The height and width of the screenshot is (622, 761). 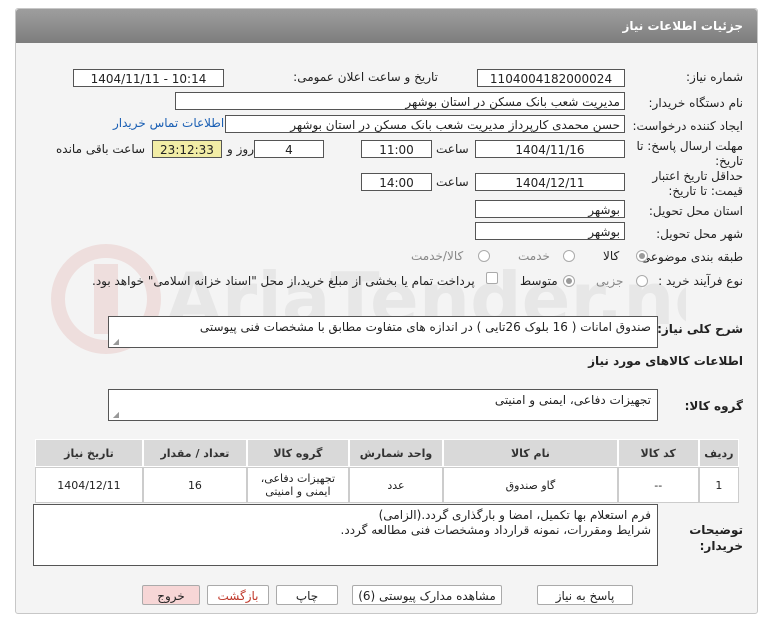 I want to click on radio-goods, so click(x=642, y=256).